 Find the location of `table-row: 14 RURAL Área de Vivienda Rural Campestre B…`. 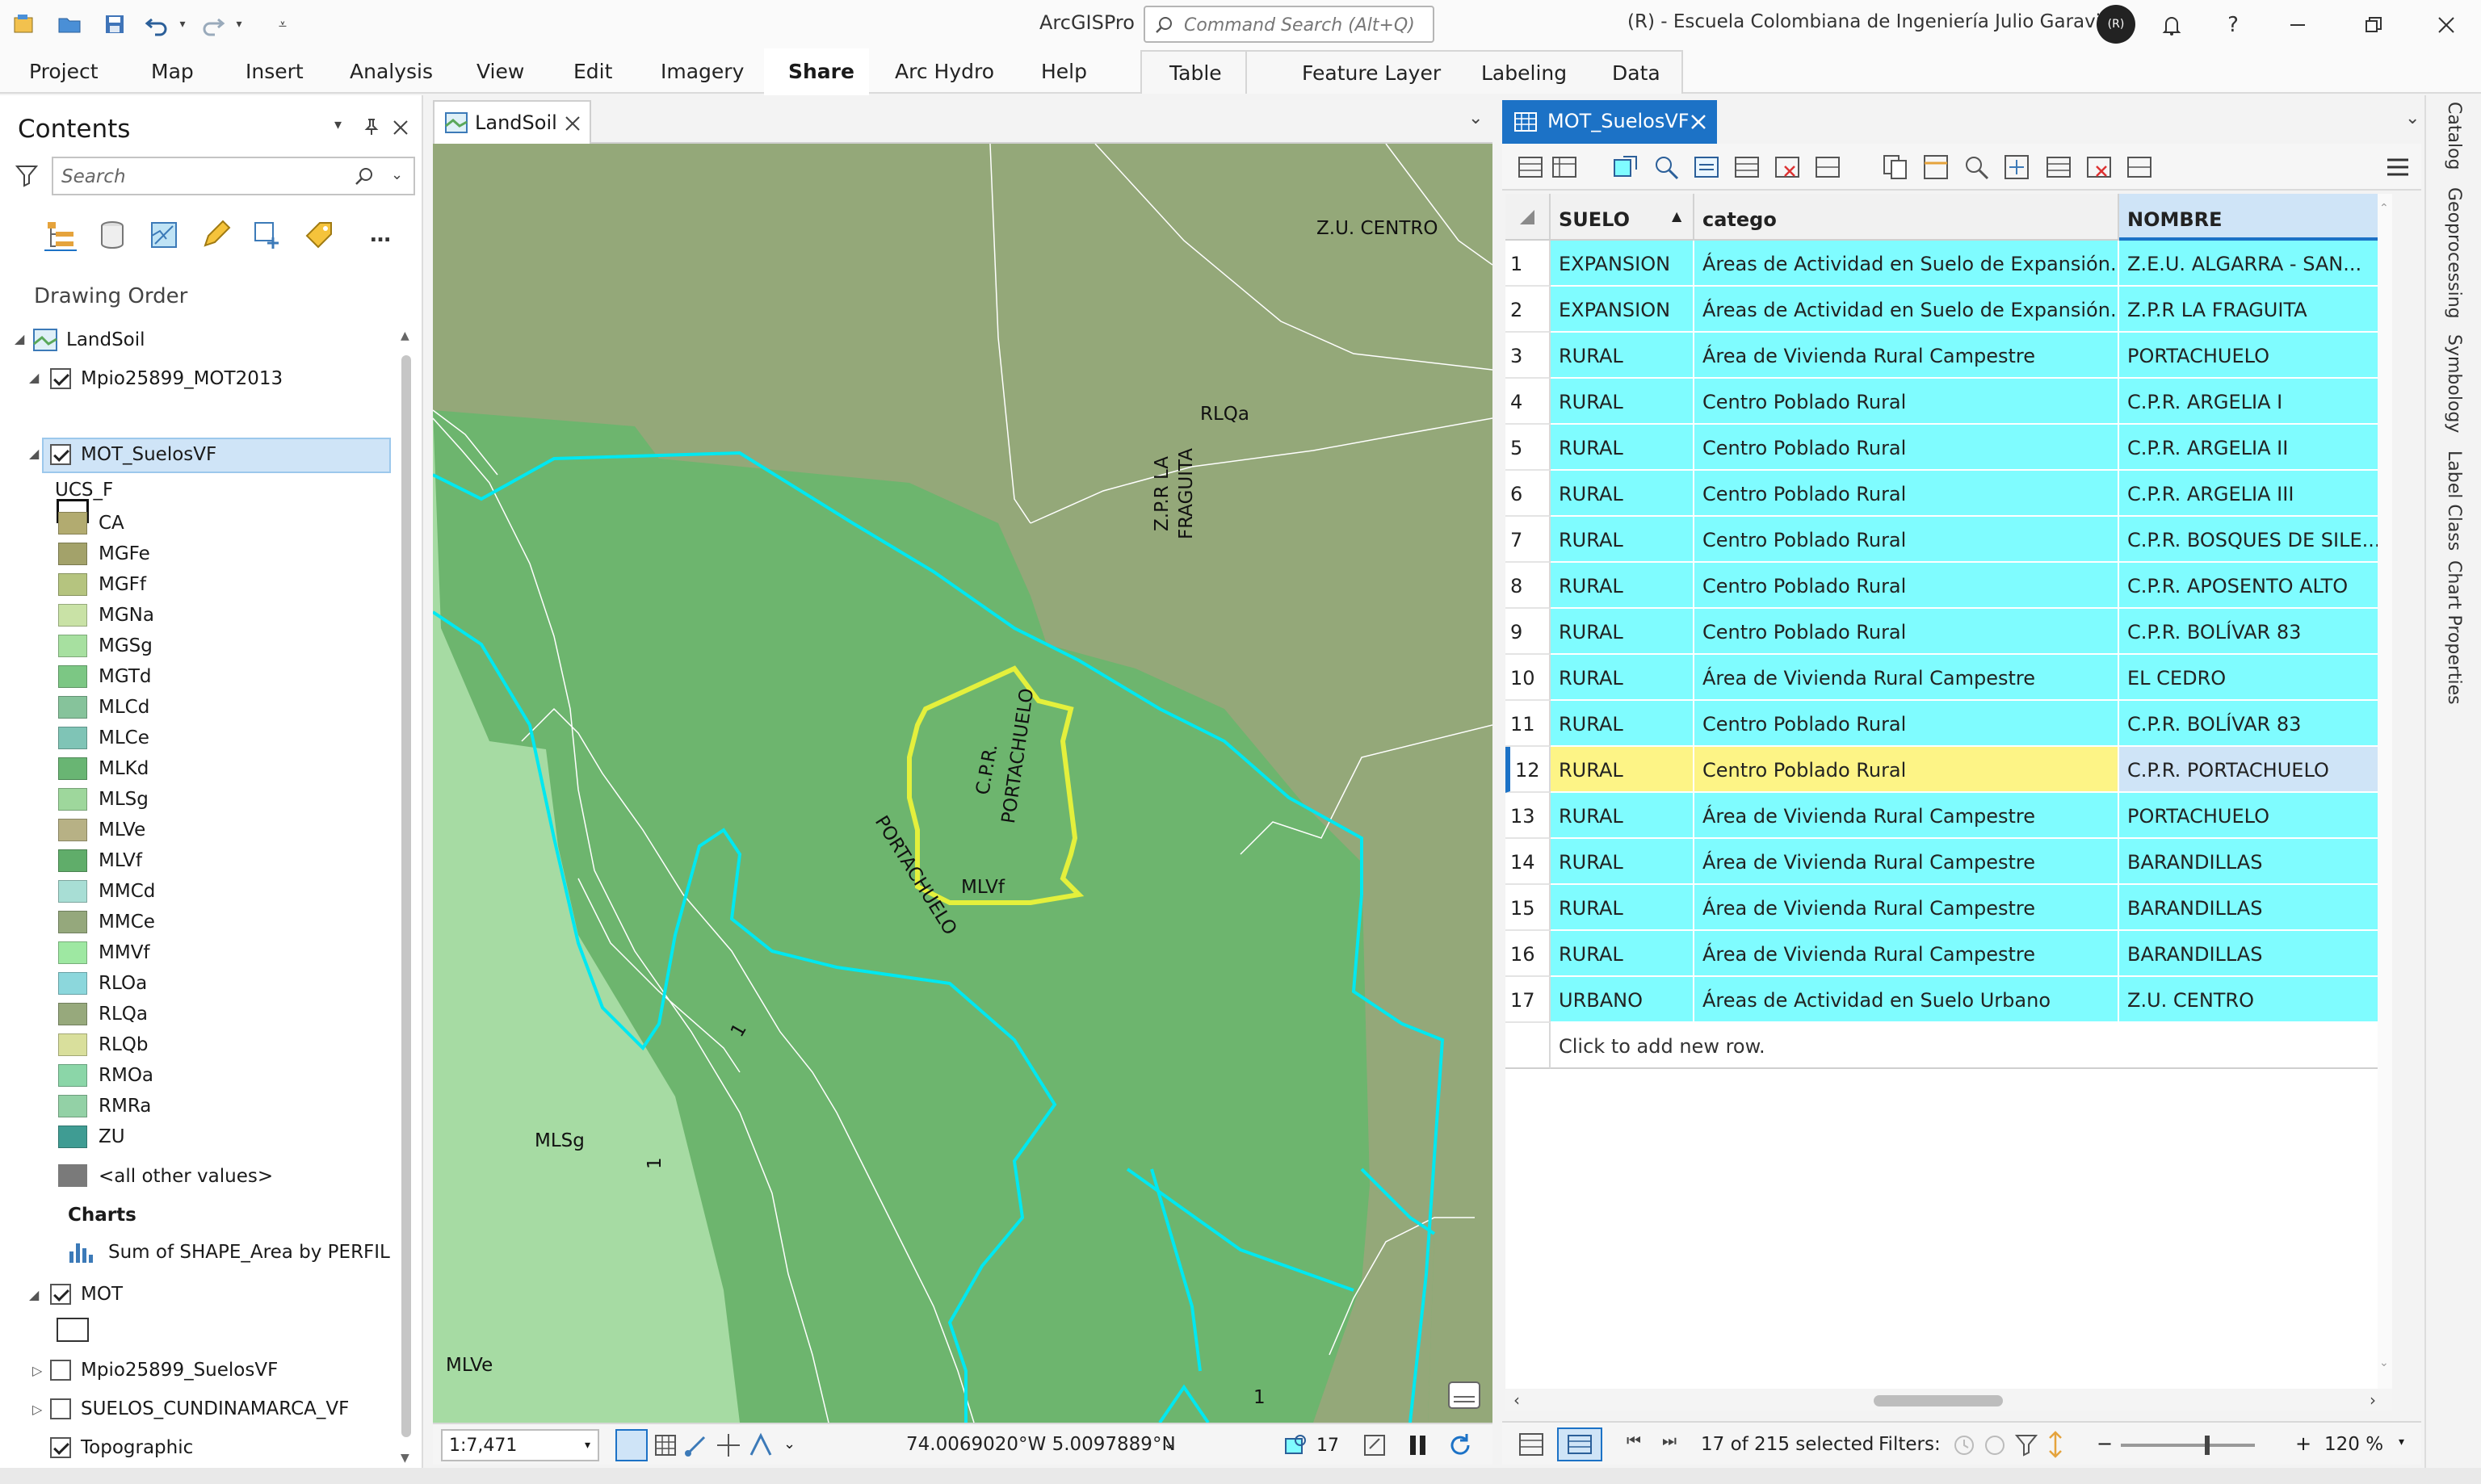

table-row: 14 RURAL Área de Vivienda Rural Campestre B… is located at coordinates (1948, 862).